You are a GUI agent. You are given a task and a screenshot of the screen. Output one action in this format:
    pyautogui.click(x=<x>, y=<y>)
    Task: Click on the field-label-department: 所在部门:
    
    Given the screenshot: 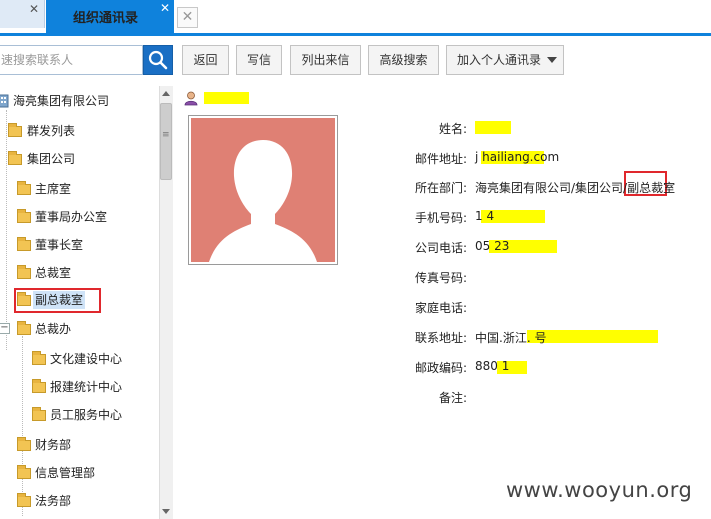 What is the action you would take?
    pyautogui.click(x=440, y=188)
    